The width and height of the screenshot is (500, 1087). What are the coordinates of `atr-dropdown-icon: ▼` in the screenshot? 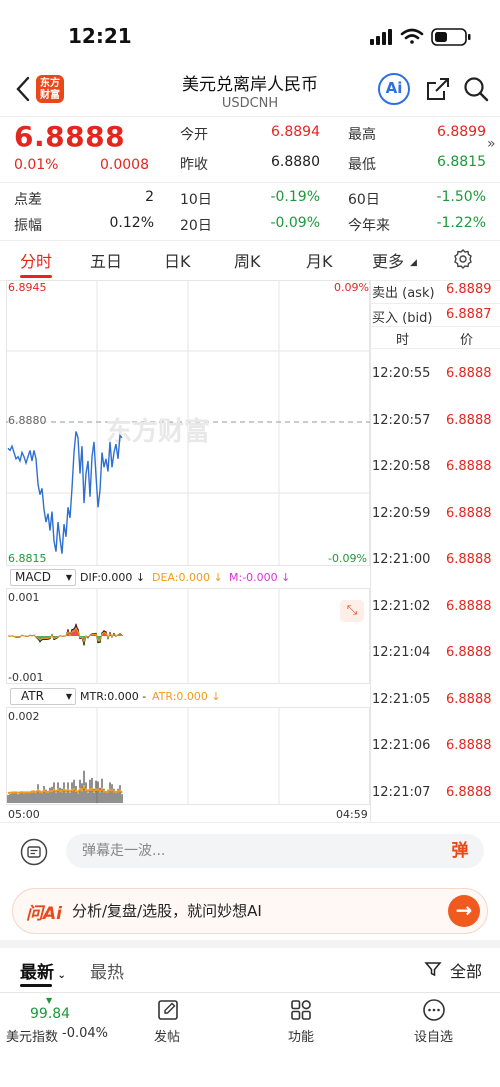 It's located at (68, 696).